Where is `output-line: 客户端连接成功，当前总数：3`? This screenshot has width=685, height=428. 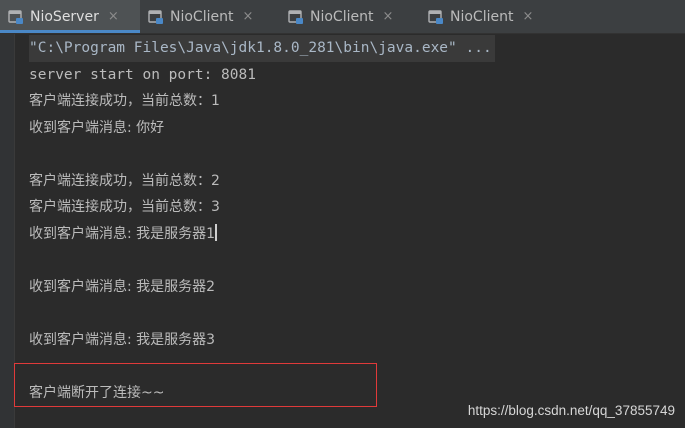
output-line: 客户端连接成功，当前总数：3 is located at coordinates (124, 207).